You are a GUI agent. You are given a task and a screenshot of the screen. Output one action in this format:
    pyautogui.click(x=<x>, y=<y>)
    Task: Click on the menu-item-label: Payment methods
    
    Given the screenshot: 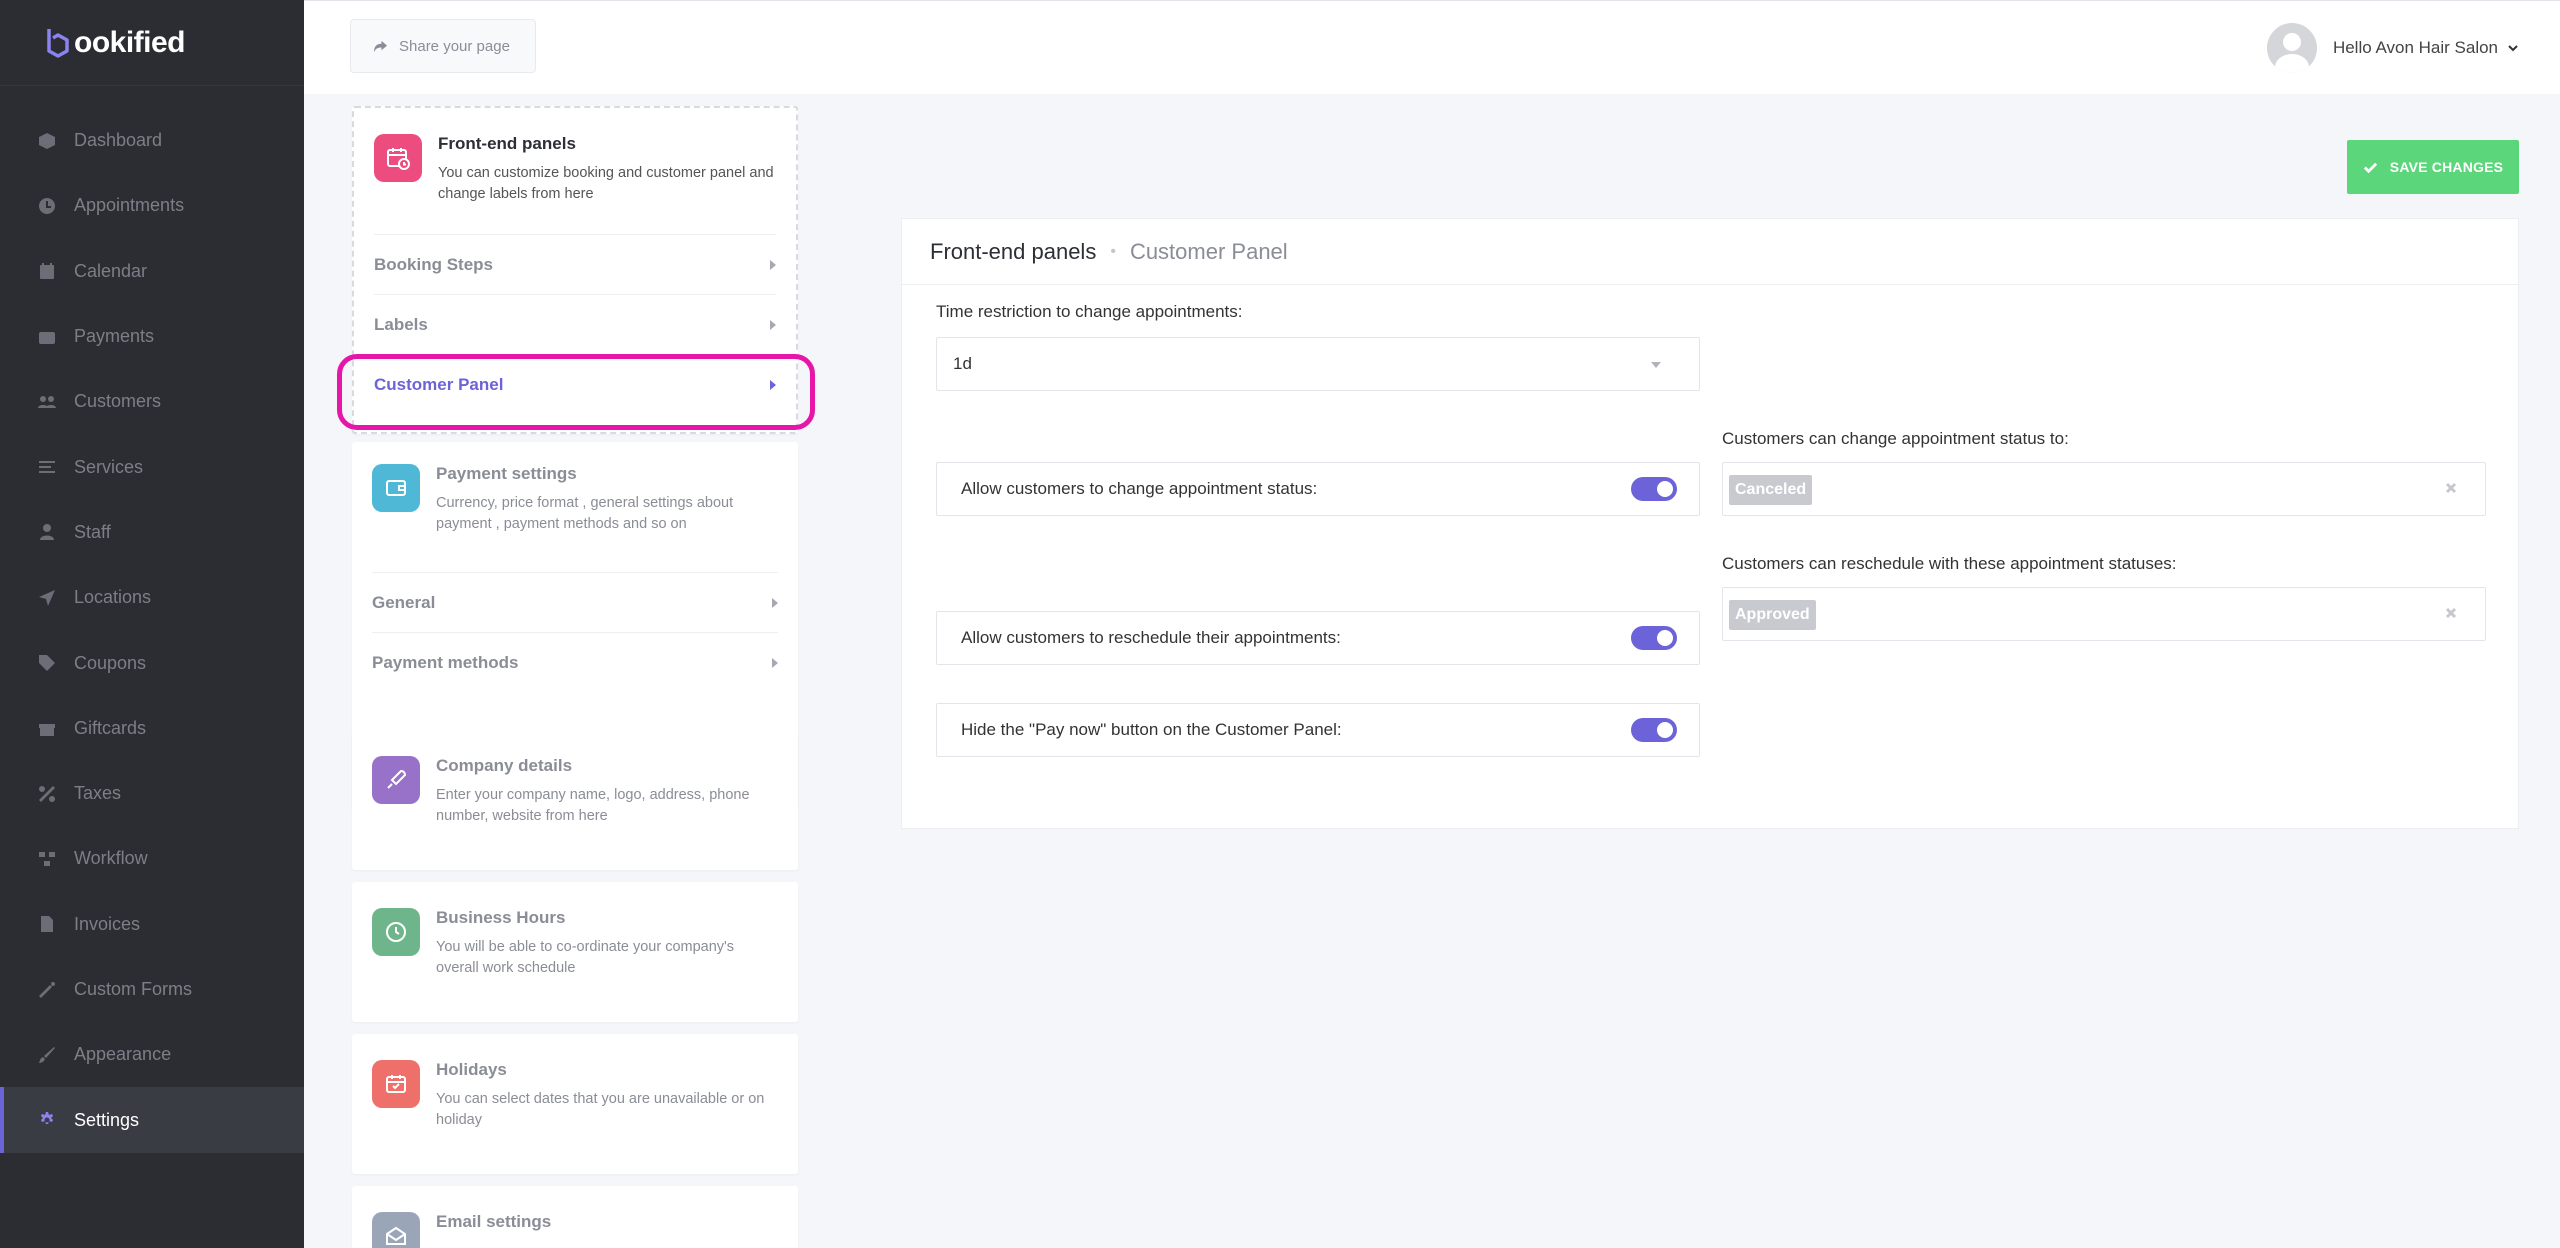 What is the action you would take?
    pyautogui.click(x=445, y=662)
    